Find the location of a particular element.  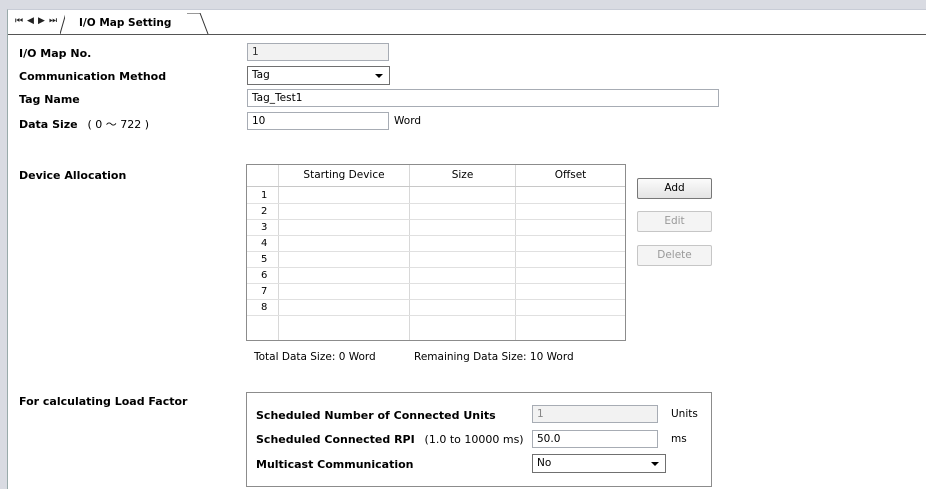

table-row-number: 3 is located at coordinates (264, 227).